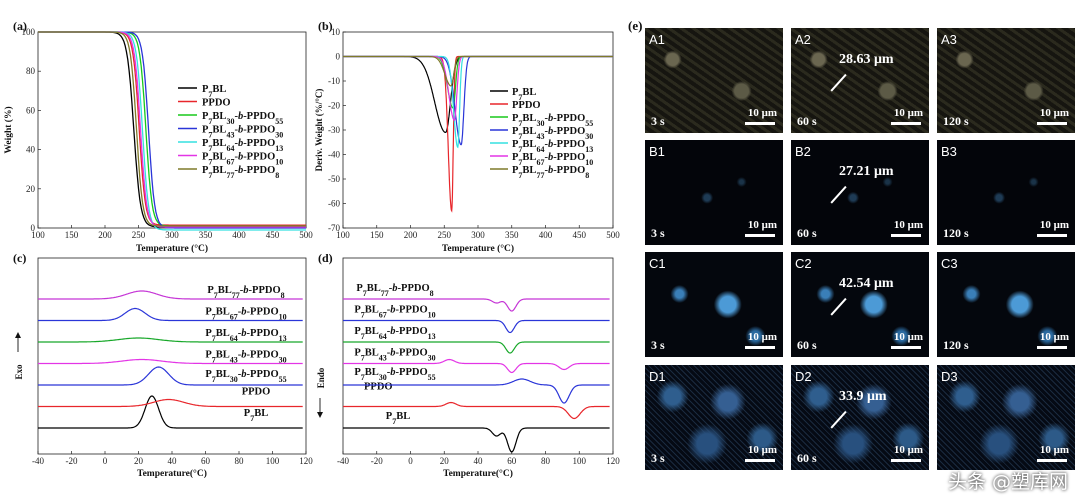 The height and width of the screenshot is (500, 1080). I want to click on spherulite-size-label: 33.9 μm, so click(863, 396).